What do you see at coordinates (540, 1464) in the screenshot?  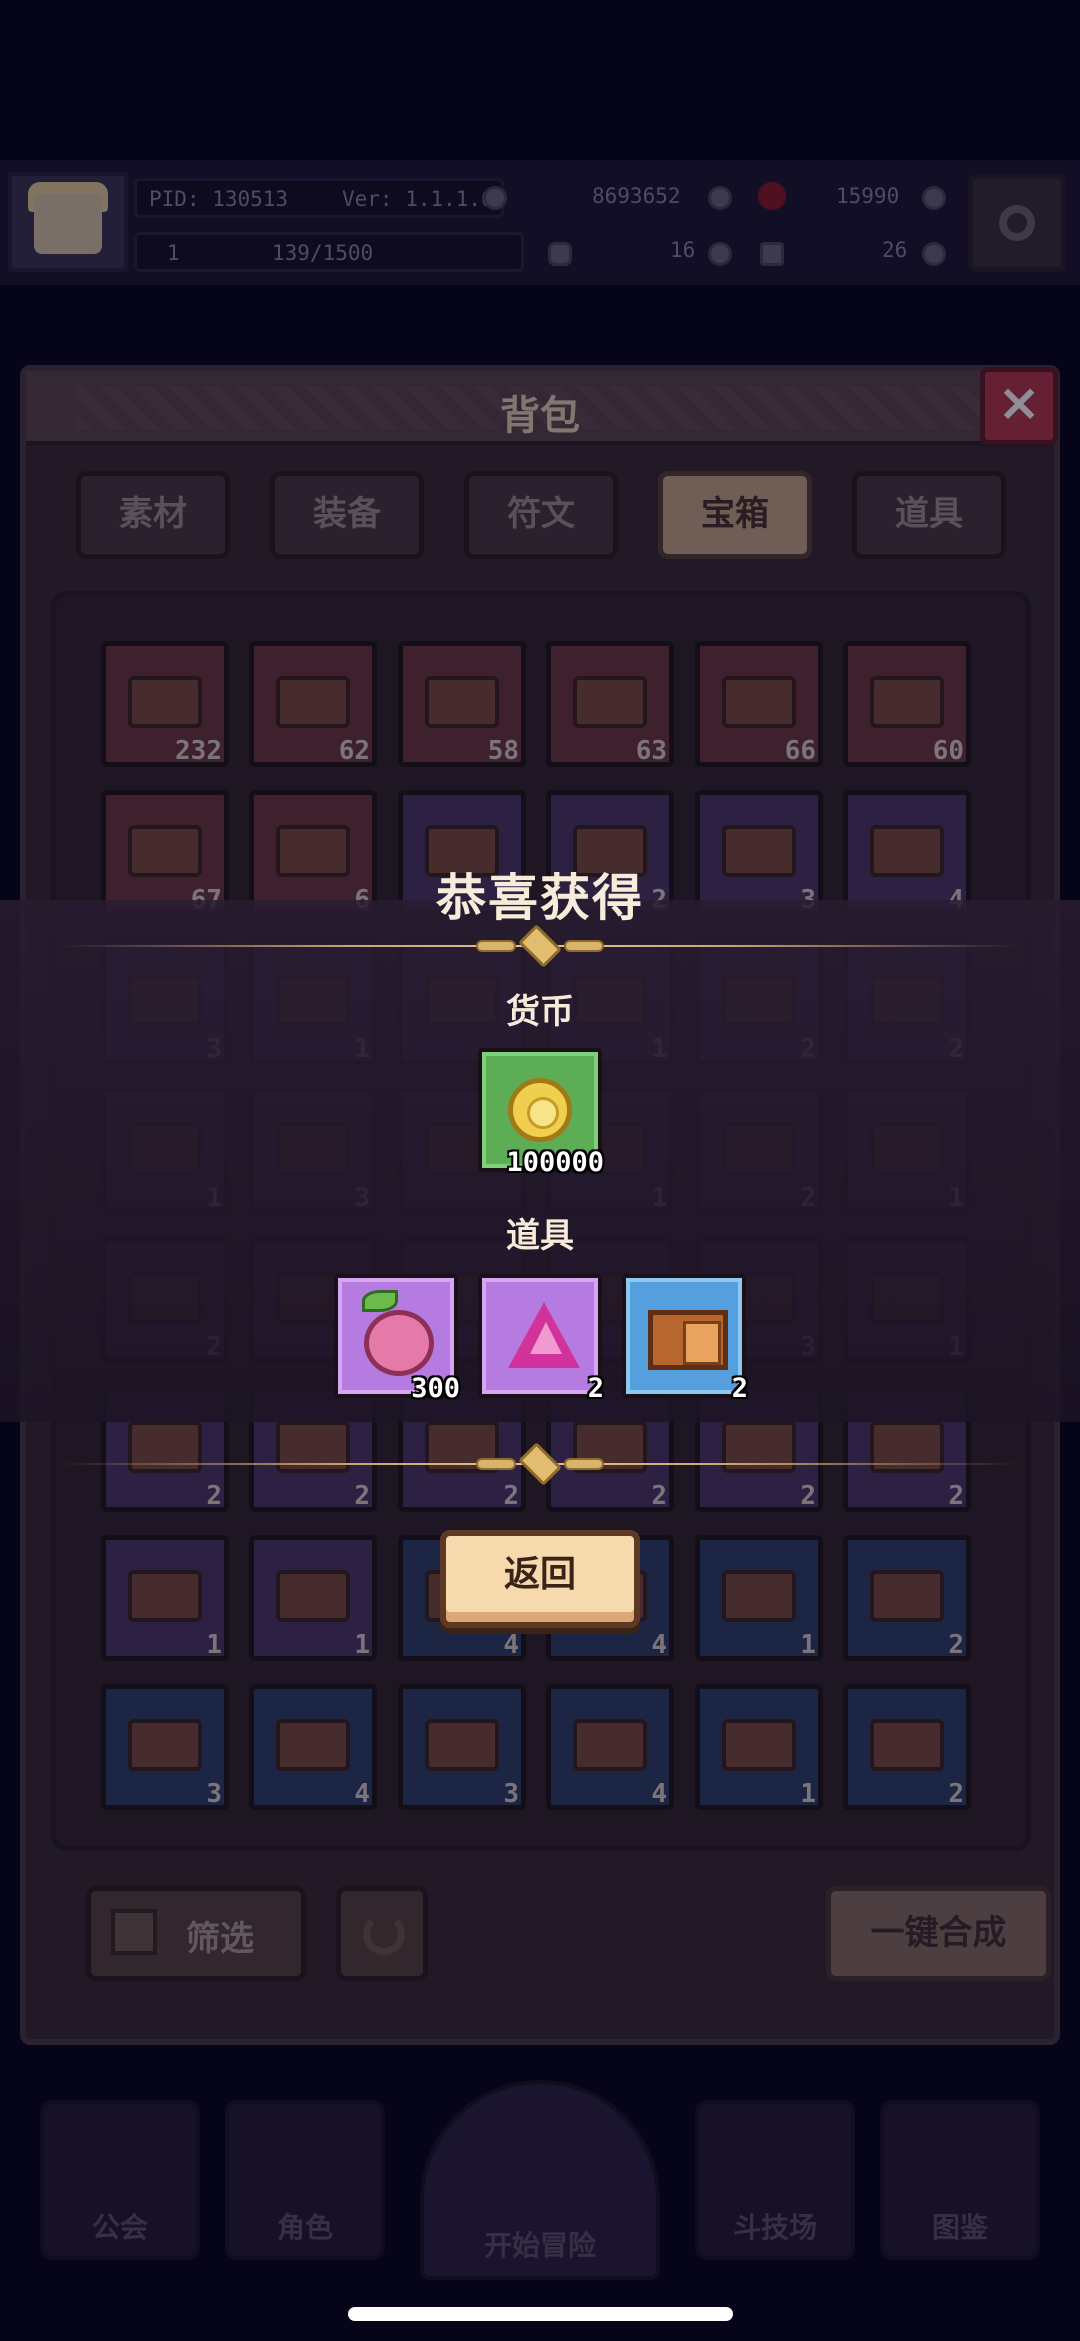 I see `bottom-ornament-icon` at bounding box center [540, 1464].